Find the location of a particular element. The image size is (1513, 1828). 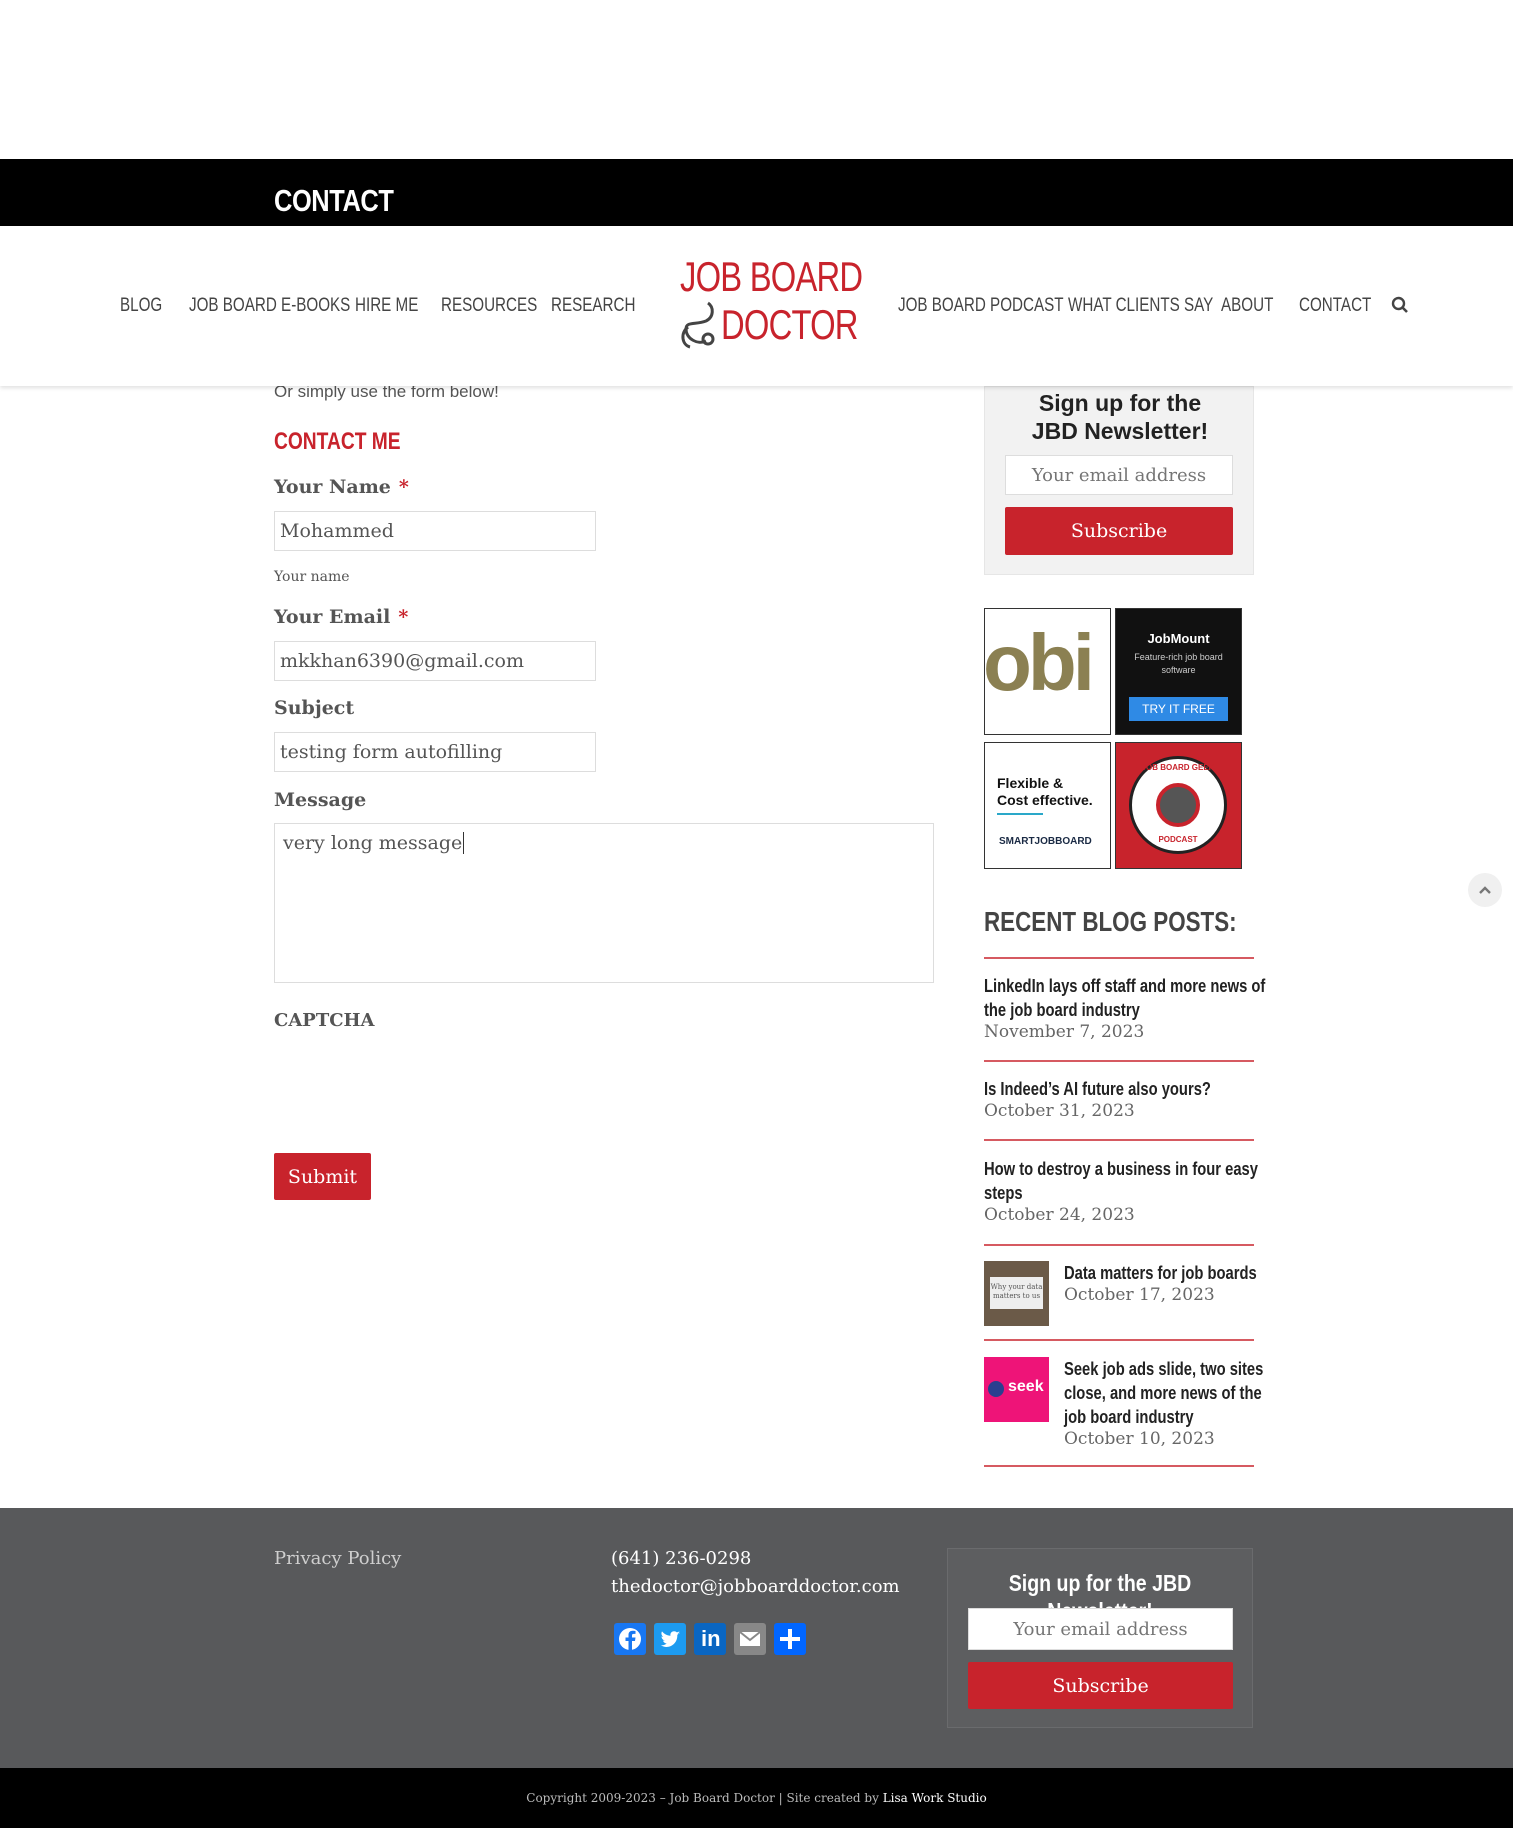

captcha-label: CAPTCHA is located at coordinates (324, 1020).